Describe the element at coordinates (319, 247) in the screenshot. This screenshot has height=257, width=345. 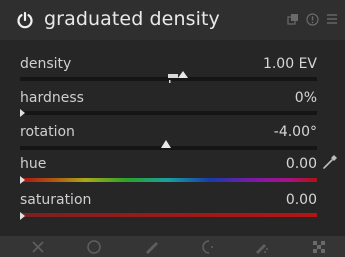
I see `checkerboard-icon` at that location.